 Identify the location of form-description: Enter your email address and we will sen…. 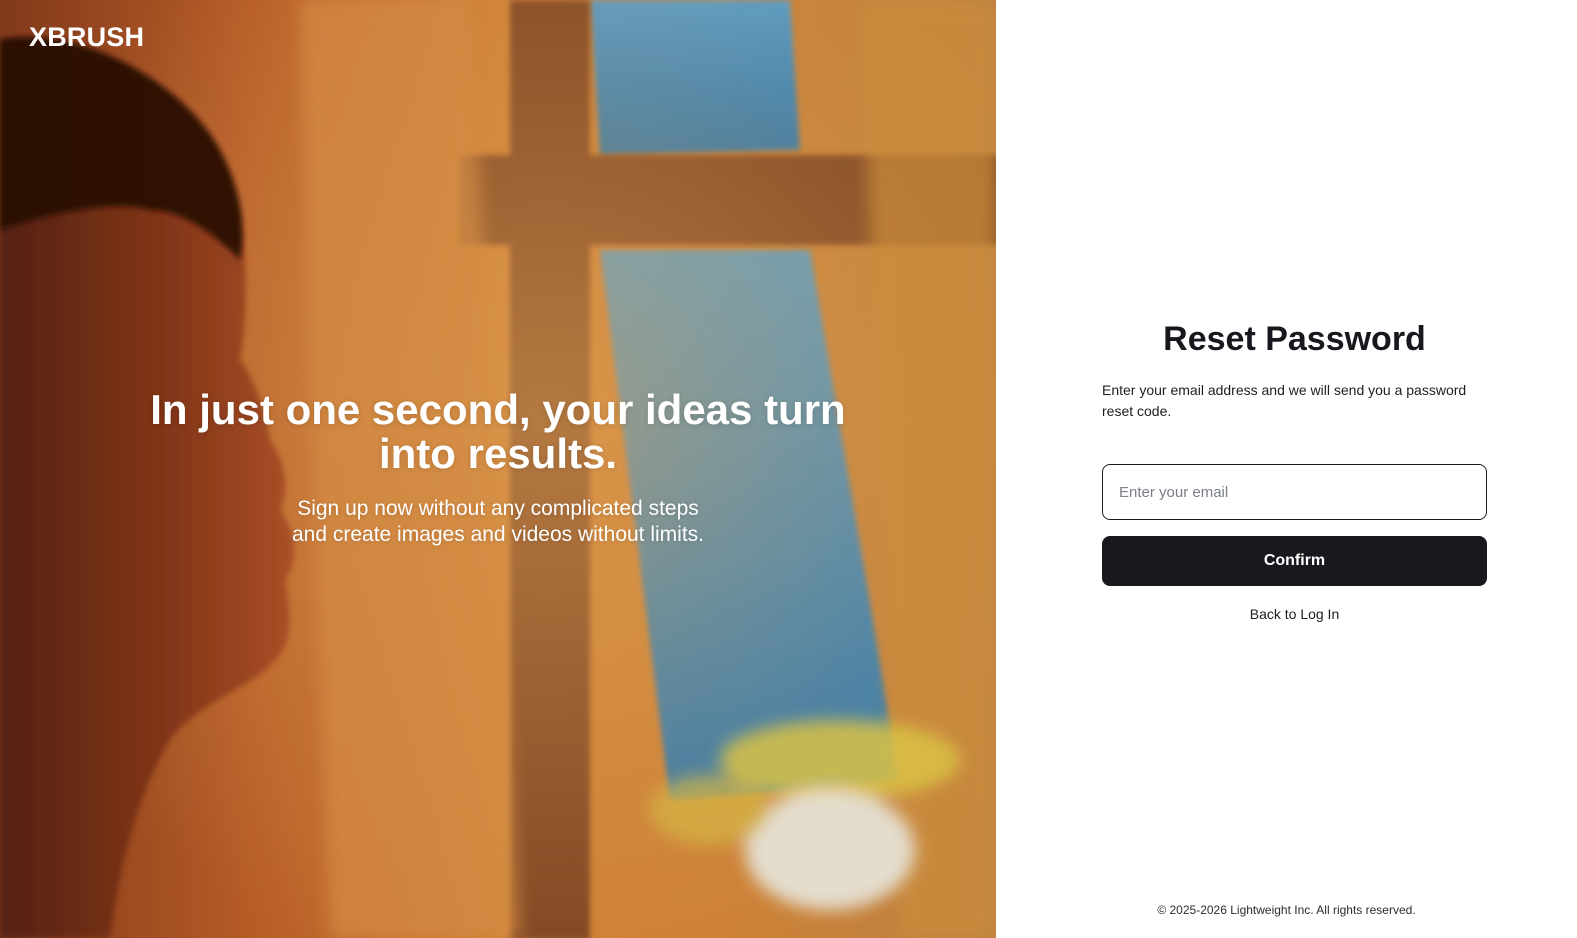
(1284, 400).